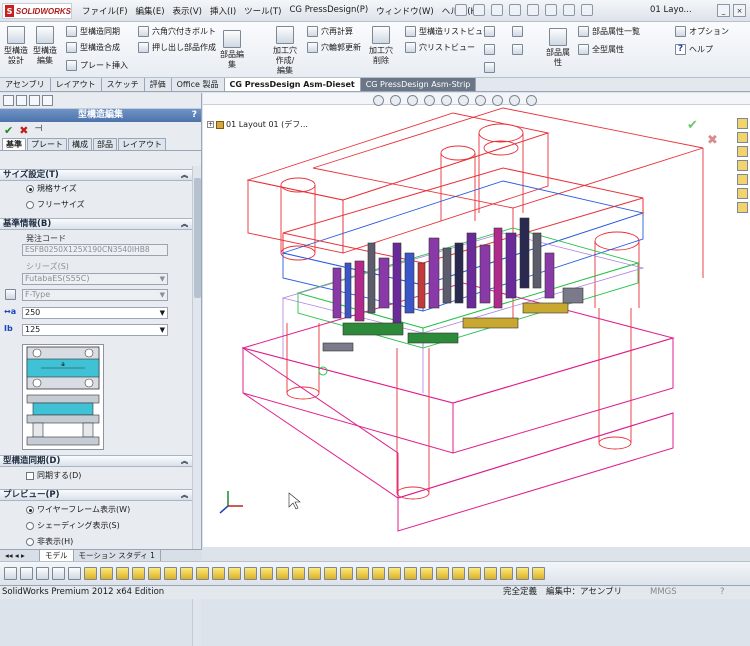  I want to click on minimize-button: _, so click(723, 10).